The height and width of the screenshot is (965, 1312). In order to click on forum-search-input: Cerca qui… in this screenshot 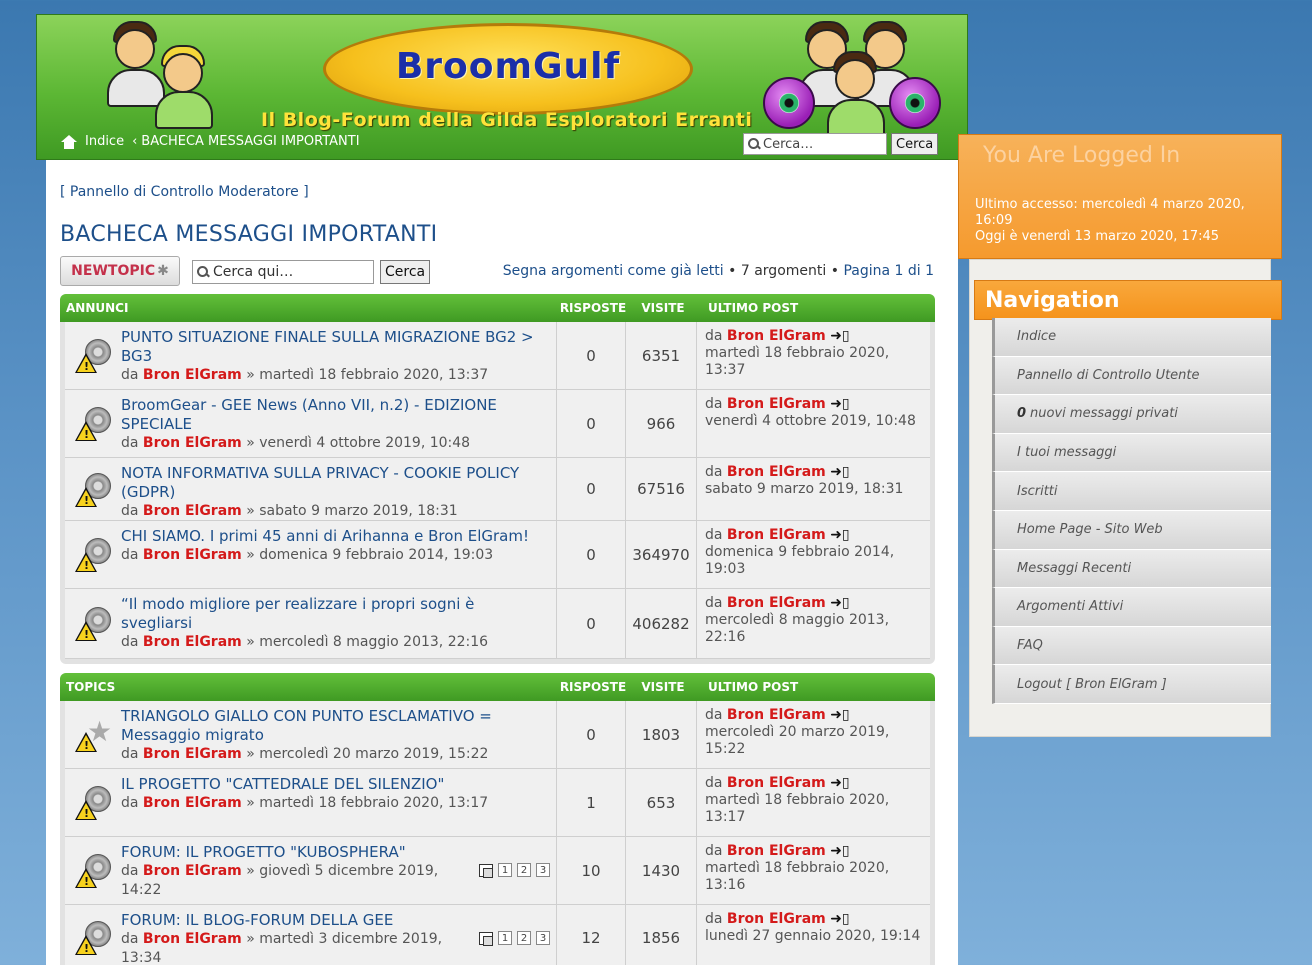, I will do `click(283, 272)`.